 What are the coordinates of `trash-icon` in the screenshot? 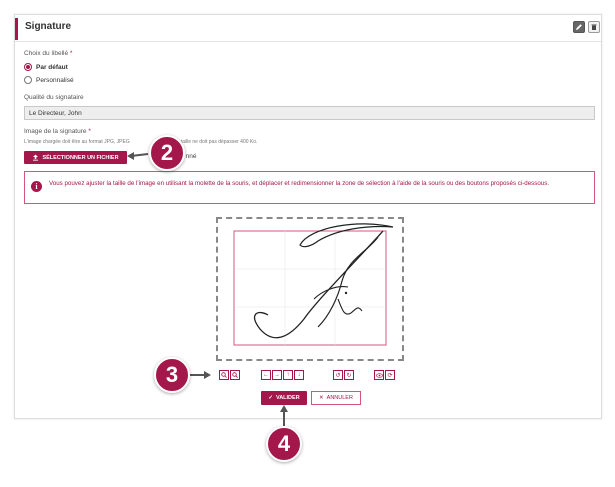 It's located at (594, 27).